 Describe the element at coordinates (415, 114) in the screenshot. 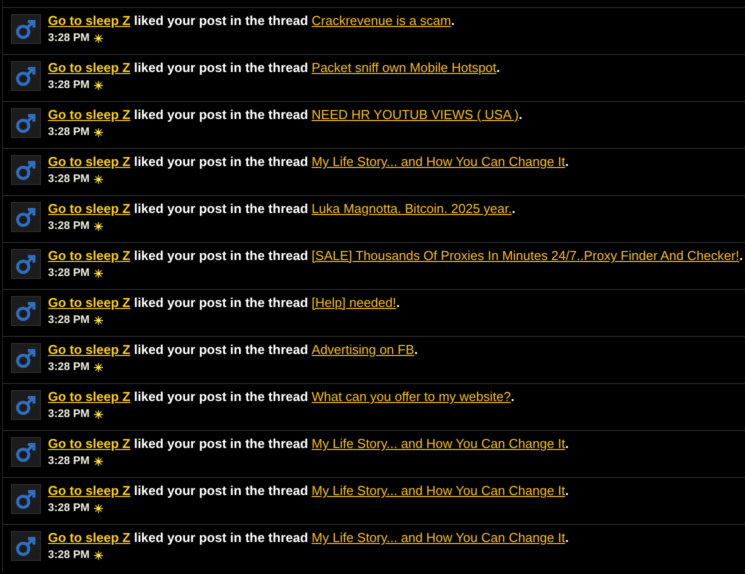

I see `thread-link: NEED HR YOUTUB VIEWS ( USA )` at that location.